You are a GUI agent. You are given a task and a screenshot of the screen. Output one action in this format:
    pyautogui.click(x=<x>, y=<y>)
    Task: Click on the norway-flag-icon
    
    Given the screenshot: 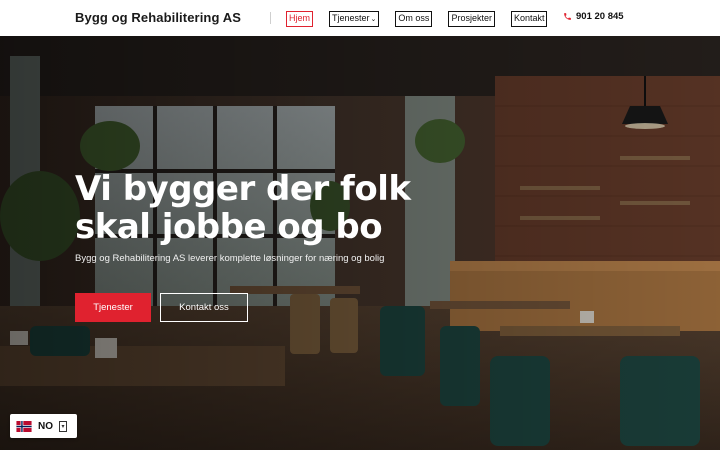 What is the action you would take?
    pyautogui.click(x=24, y=426)
    